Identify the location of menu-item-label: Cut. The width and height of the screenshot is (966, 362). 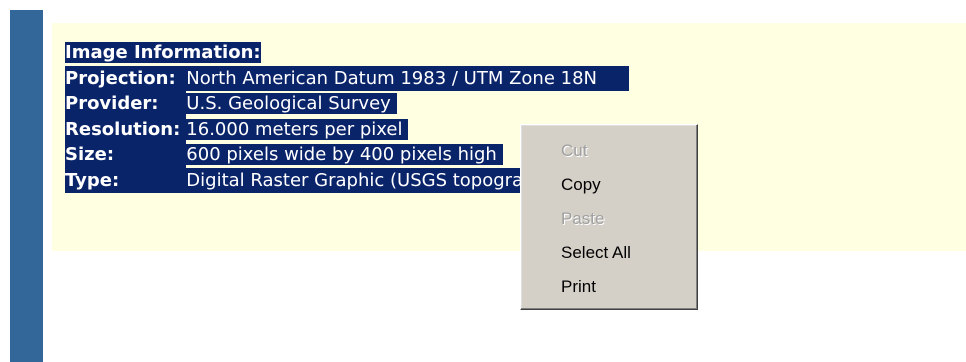
(574, 150).